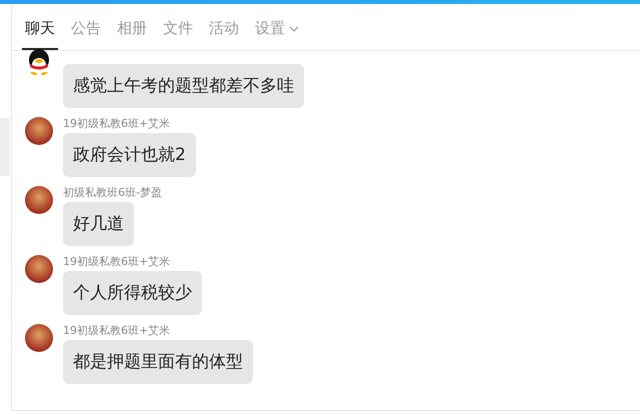 Image resolution: width=640 pixels, height=414 pixels. I want to click on message-bubble: 感觉上午考的题型都差不多哇, so click(183, 86).